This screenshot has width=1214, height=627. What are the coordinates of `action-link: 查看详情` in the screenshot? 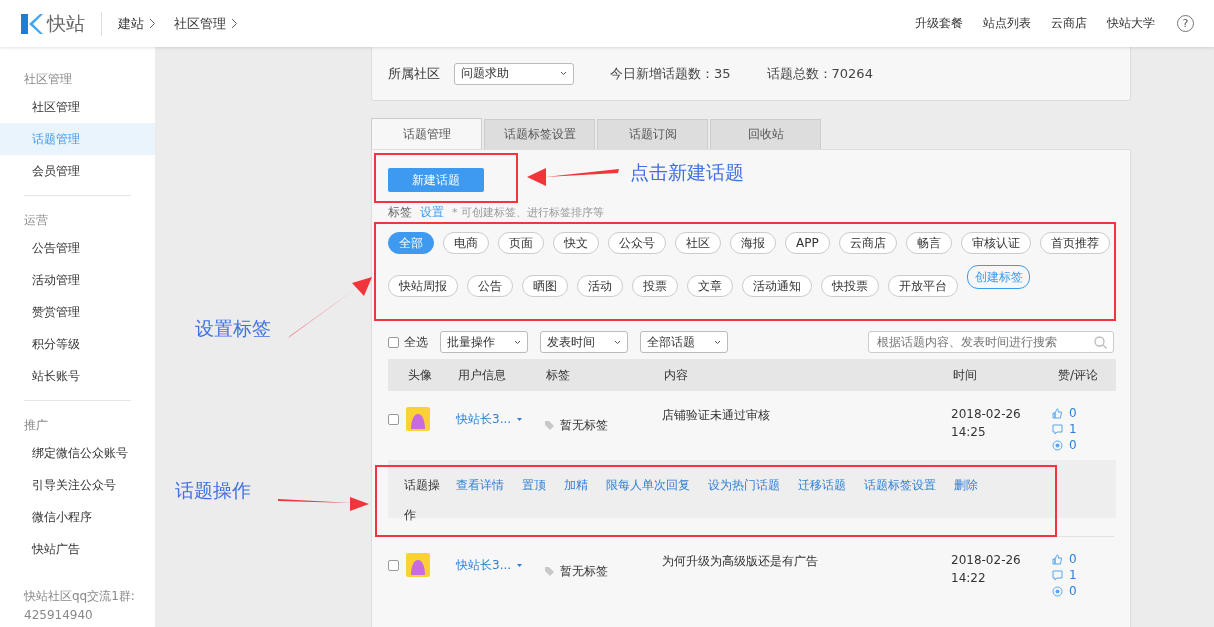 It's located at (480, 485).